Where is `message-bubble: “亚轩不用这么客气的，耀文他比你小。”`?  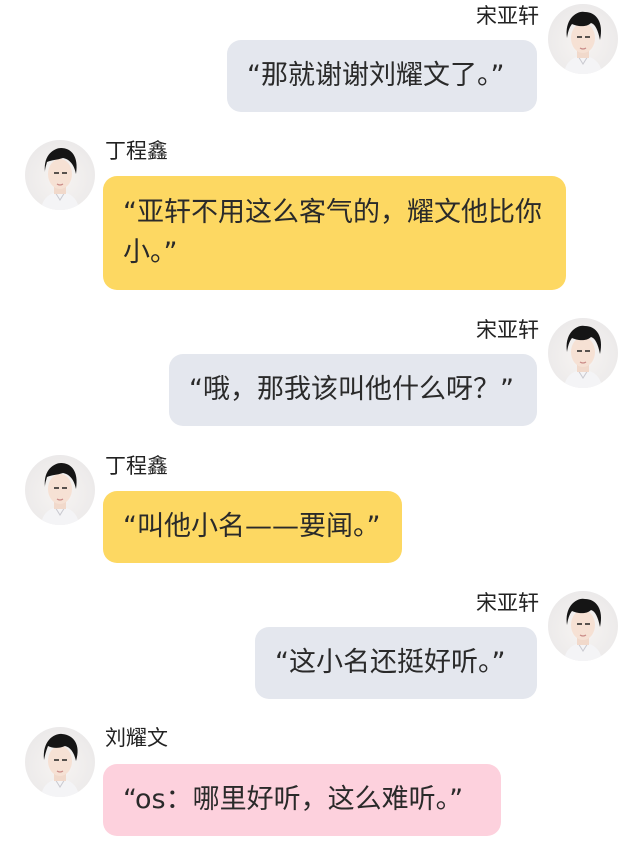 message-bubble: “亚轩不用这么客气的，耀文他比你小。” is located at coordinates (334, 233).